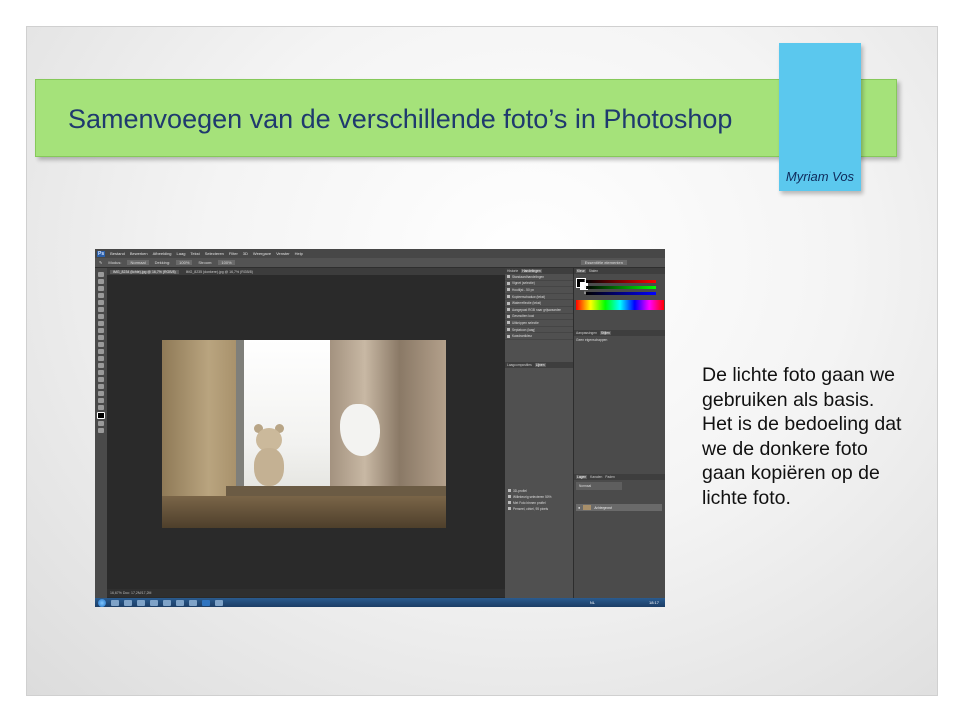 This screenshot has height=720, width=960. Describe the element at coordinates (579, 507) in the screenshot. I see `eye-icon: ●` at that location.